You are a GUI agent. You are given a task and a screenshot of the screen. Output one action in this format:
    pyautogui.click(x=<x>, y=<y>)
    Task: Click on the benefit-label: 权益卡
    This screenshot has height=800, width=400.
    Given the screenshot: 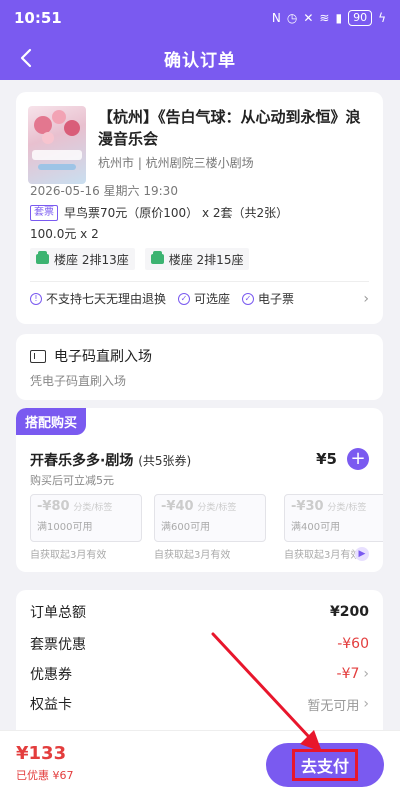 What is the action you would take?
    pyautogui.click(x=51, y=705)
    